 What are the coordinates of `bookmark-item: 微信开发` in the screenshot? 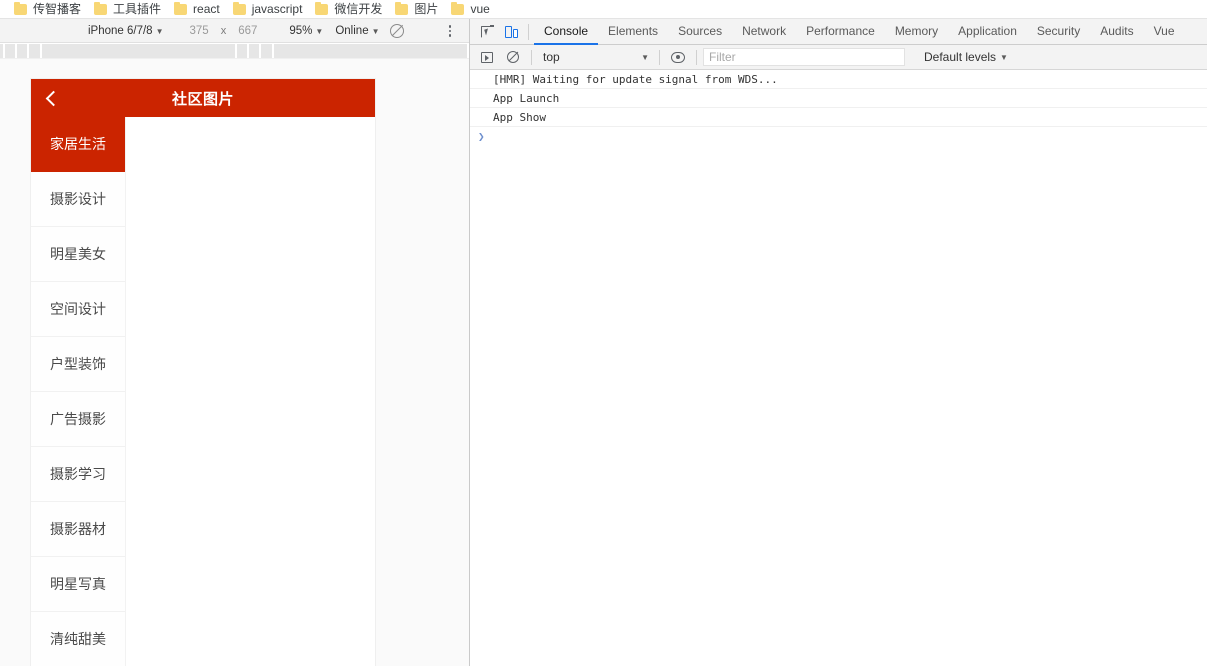 It's located at (351, 9).